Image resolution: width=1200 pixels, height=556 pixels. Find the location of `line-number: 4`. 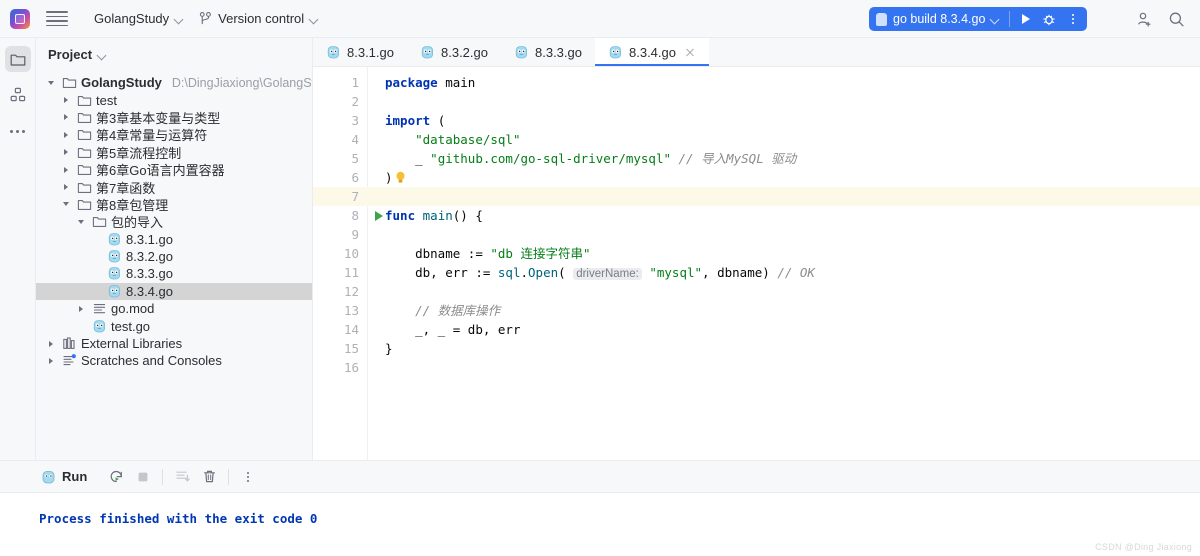

line-number: 4 is located at coordinates (355, 139).